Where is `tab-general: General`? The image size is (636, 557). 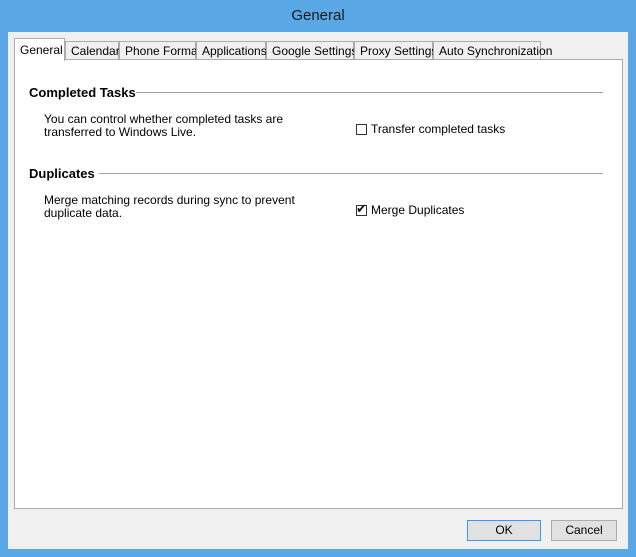 tab-general: General is located at coordinates (39, 49).